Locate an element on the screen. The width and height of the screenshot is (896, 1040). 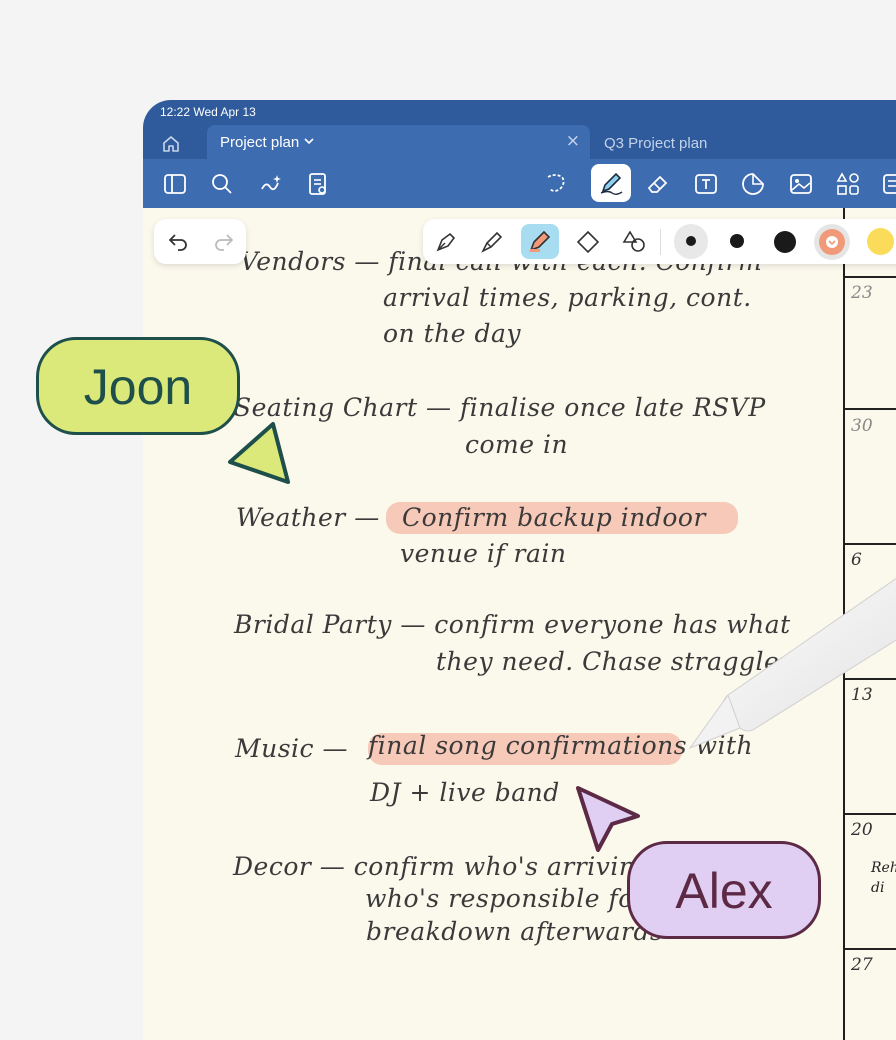
sidebar-icon is located at coordinates (175, 184).